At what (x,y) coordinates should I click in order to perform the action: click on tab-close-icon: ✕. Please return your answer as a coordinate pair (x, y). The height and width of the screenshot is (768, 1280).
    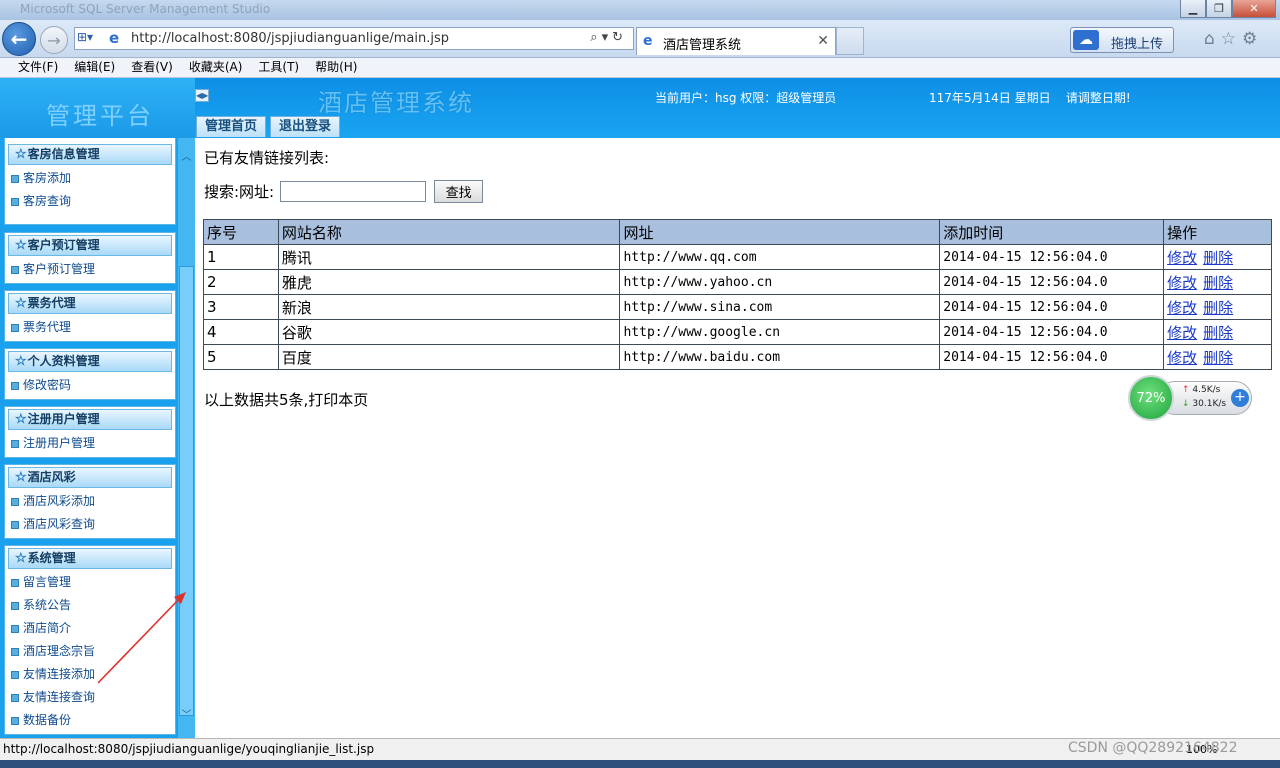
    Looking at the image, I should click on (823, 41).